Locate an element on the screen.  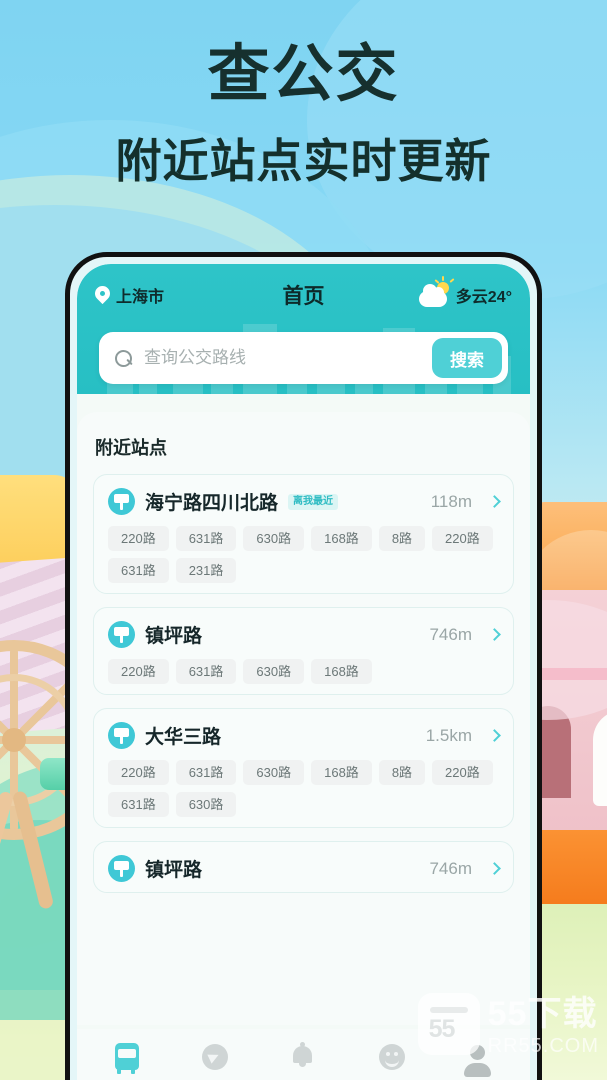
station-header: 海宁路四川北路 离我最近 118m is located at coordinates (304, 501).